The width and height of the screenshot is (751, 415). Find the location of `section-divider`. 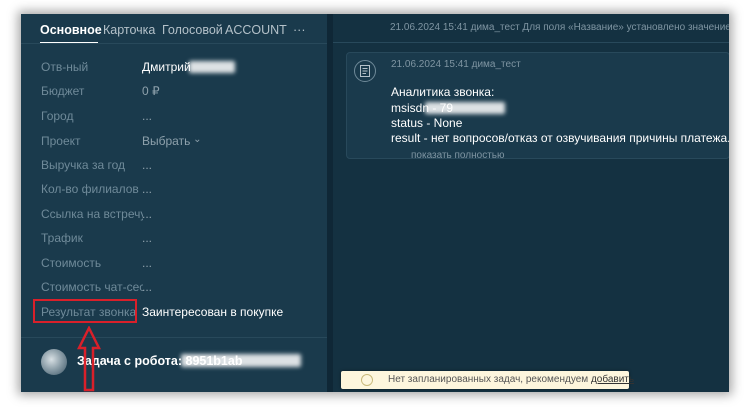

section-divider is located at coordinates (174, 337).